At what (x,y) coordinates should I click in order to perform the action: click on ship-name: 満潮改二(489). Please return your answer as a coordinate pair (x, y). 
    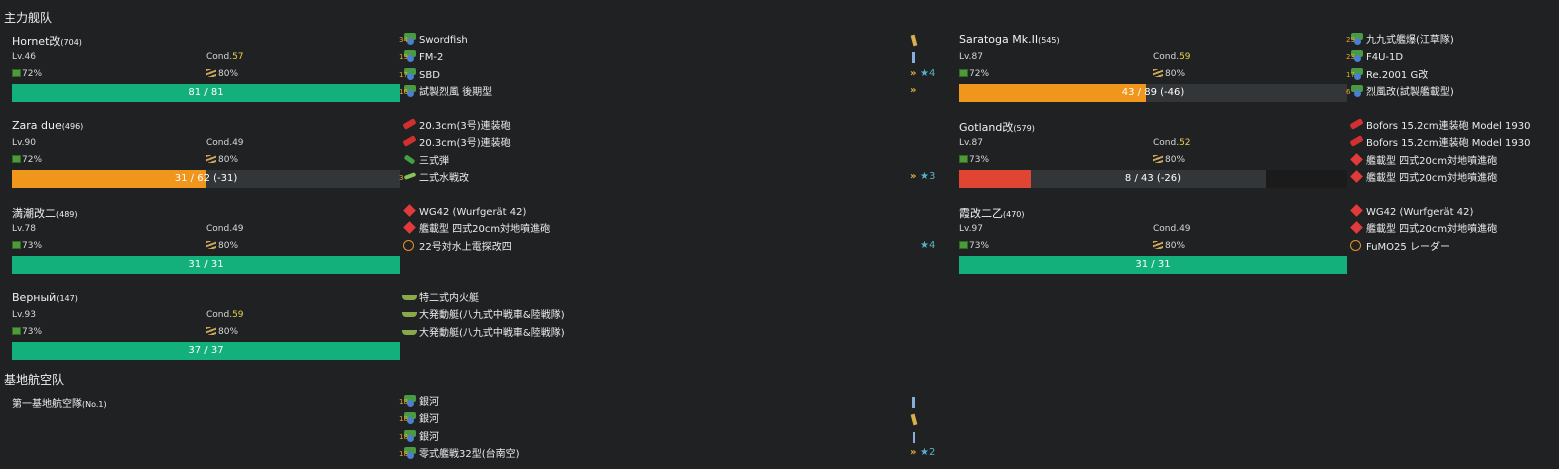
    Looking at the image, I should click on (45, 213).